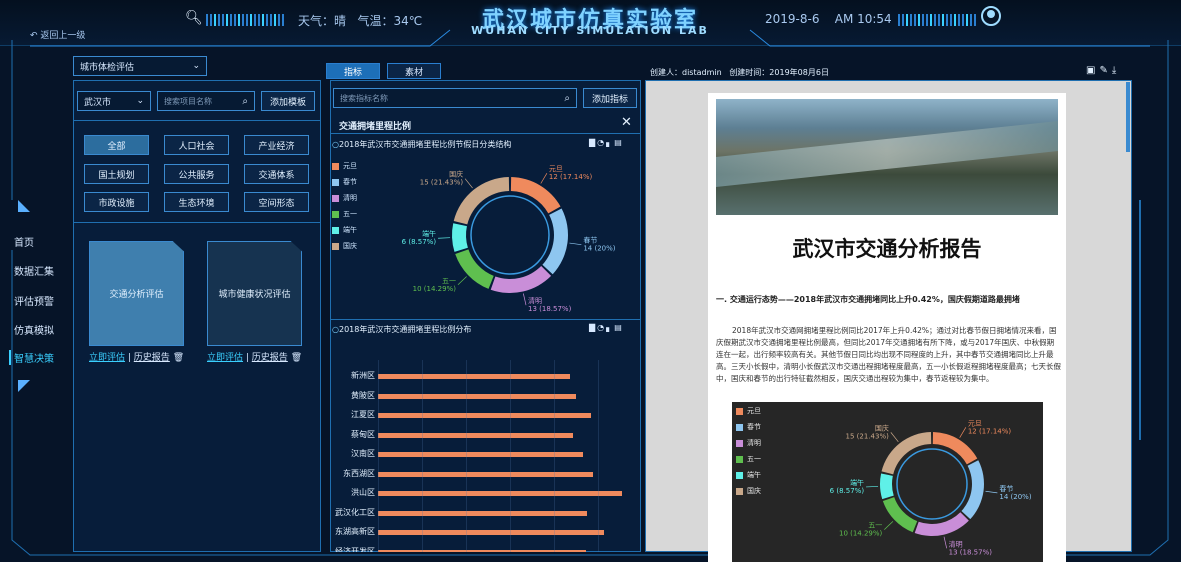  I want to click on report-scrollbar, so click(1128, 117).